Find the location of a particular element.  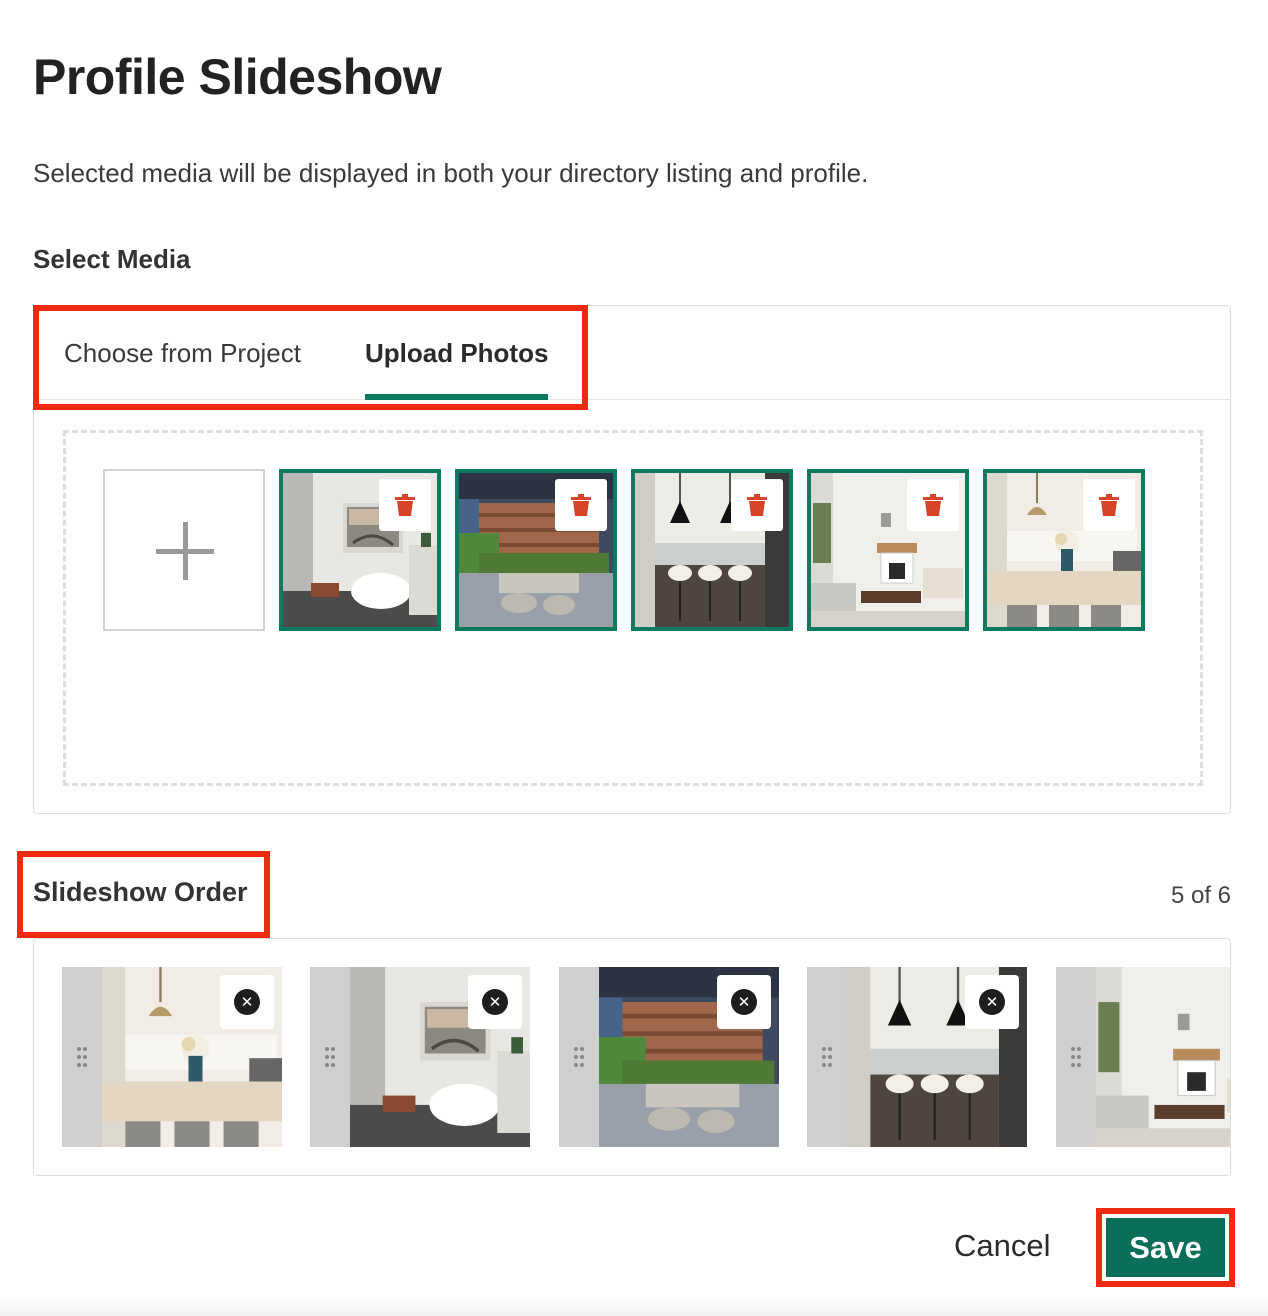

uploaded-photo-kitchen-pendants is located at coordinates (712, 550).